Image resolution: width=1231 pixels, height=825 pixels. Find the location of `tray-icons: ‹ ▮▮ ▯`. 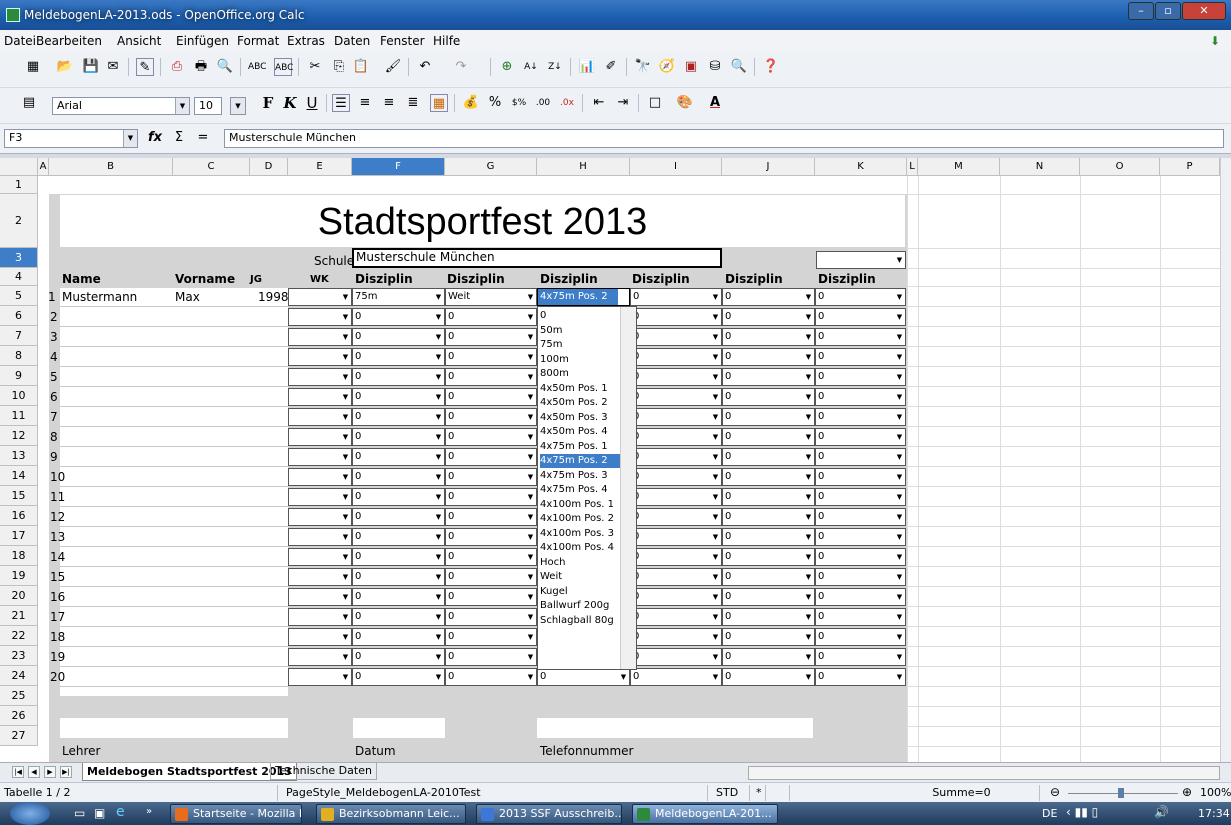

tray-icons: ‹ ▮▮ ▯ is located at coordinates (1082, 812).